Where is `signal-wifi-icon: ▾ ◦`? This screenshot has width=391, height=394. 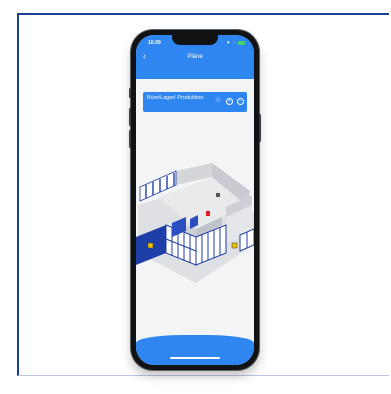
signal-wifi-icon: ▾ ◦ is located at coordinates (231, 43).